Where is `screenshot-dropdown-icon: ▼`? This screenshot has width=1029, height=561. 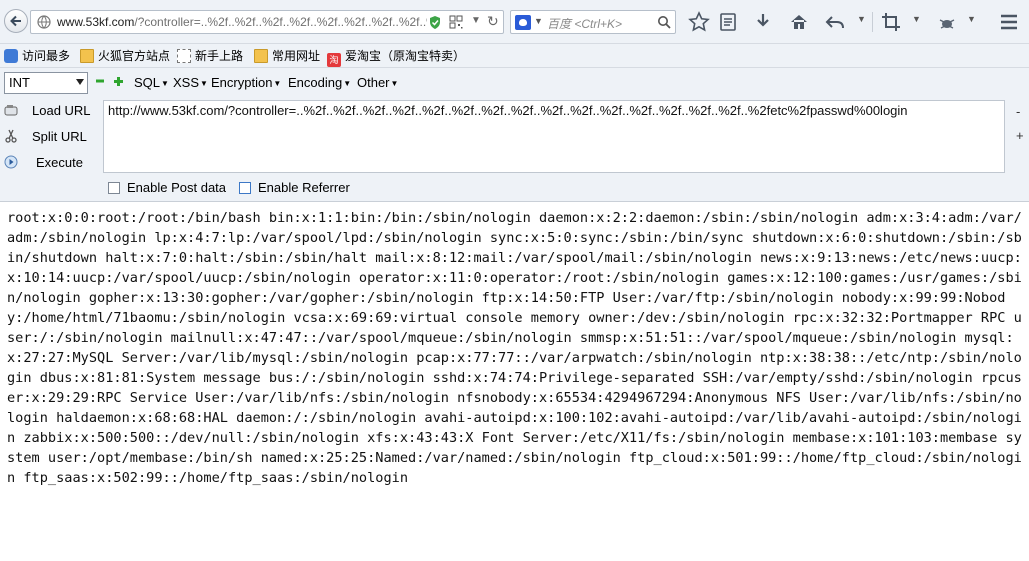 screenshot-dropdown-icon: ▼ is located at coordinates (916, 19).